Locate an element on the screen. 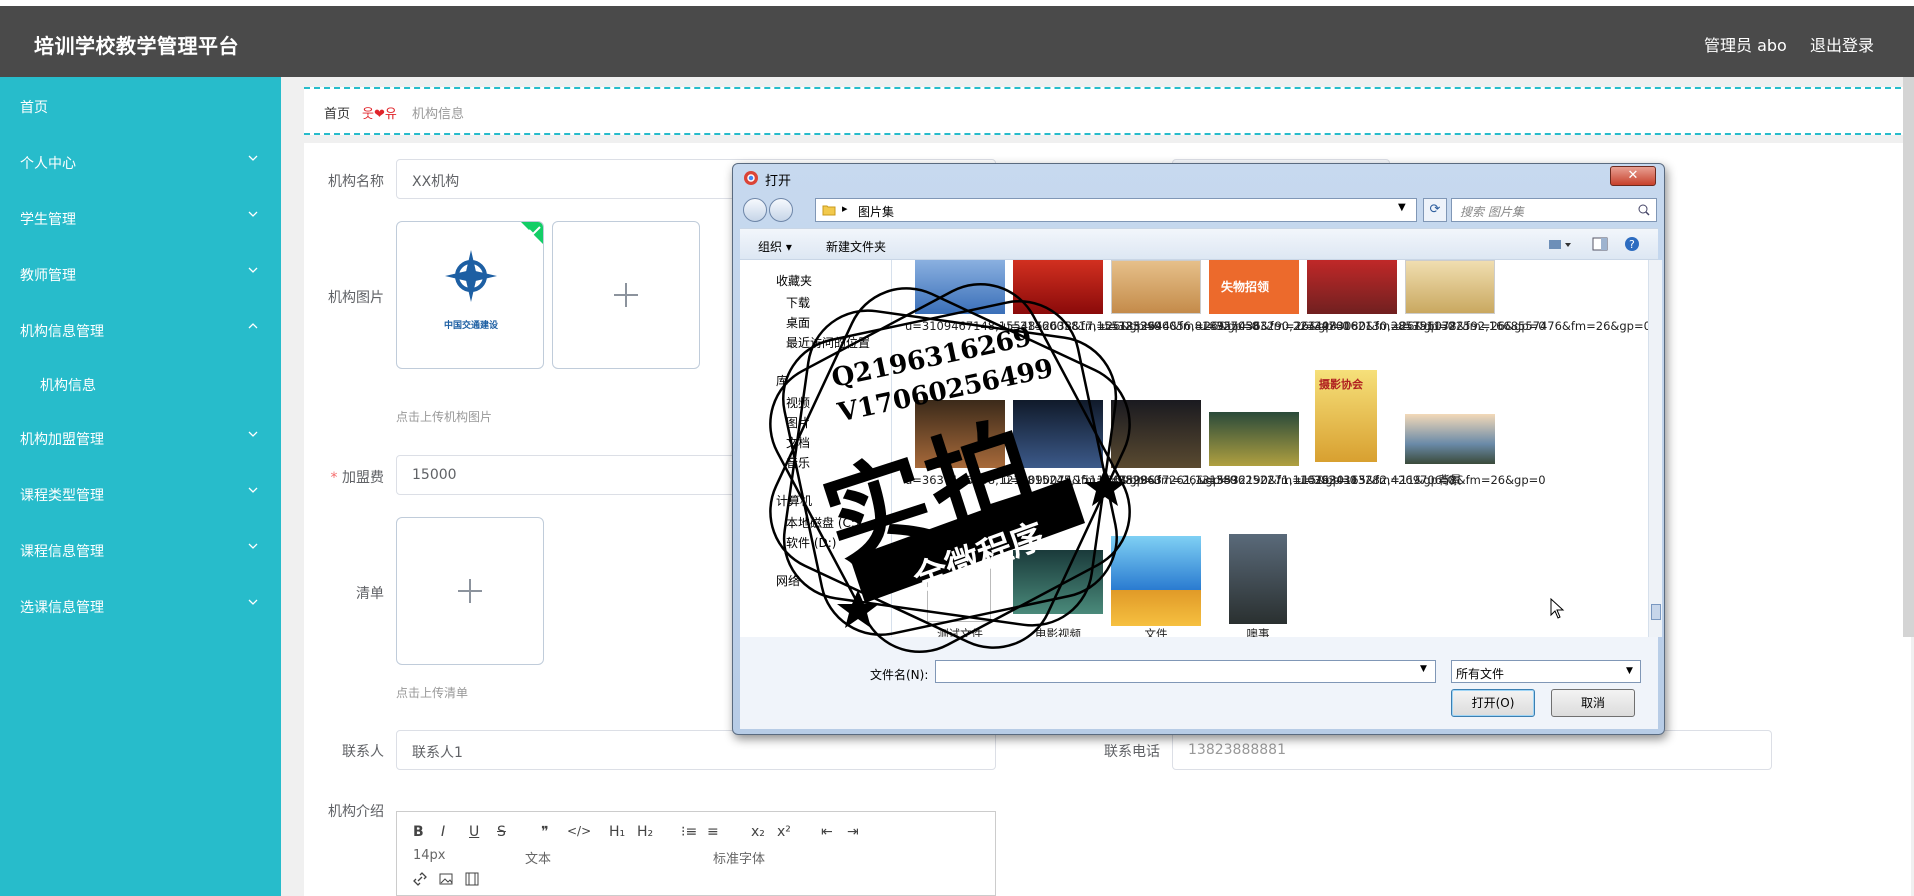 The image size is (1914, 896). refresh-button: ⟳ is located at coordinates (1435, 210).